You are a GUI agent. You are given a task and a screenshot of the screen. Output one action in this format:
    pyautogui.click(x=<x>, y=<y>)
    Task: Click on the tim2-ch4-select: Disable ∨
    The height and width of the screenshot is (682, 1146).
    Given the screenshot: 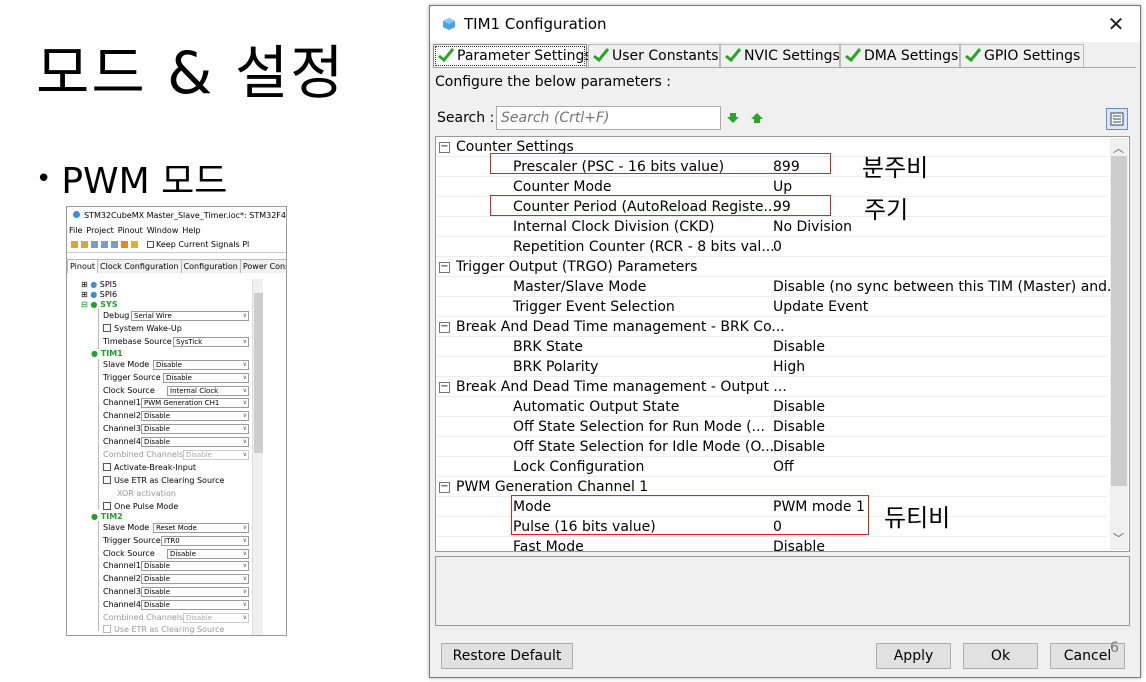 What is the action you would take?
    pyautogui.click(x=195, y=605)
    